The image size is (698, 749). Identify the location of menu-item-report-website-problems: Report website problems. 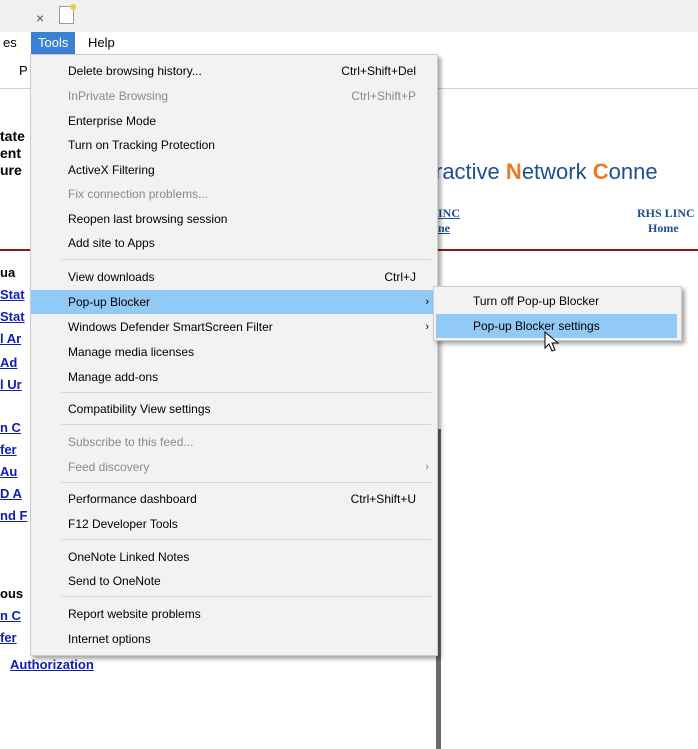
(234, 614).